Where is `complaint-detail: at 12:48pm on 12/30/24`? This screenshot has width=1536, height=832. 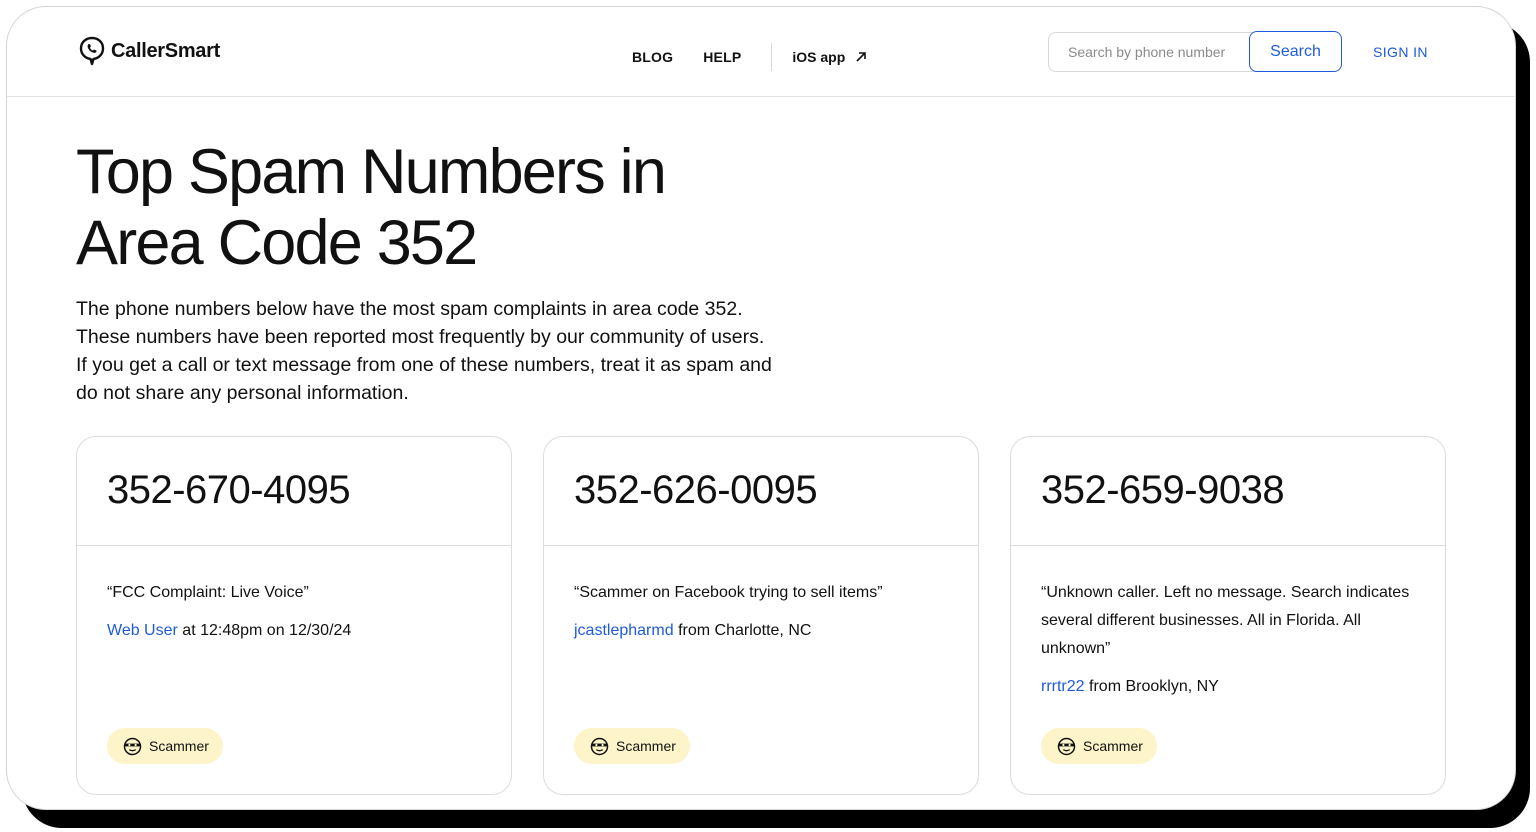
complaint-detail: at 12:48pm on 12/30/24 is located at coordinates (267, 630).